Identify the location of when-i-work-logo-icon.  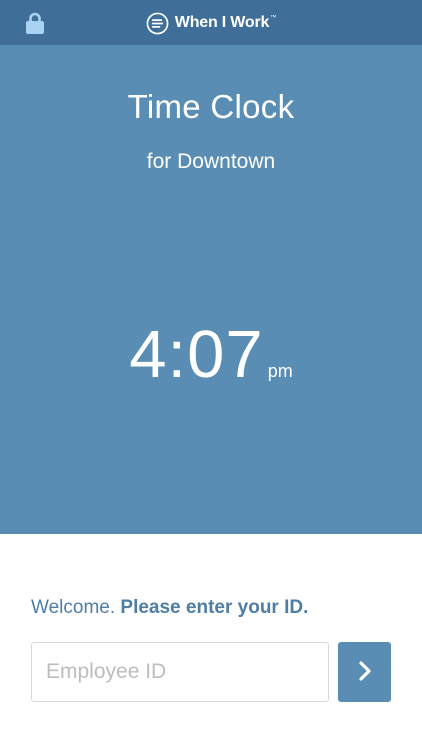
(157, 23).